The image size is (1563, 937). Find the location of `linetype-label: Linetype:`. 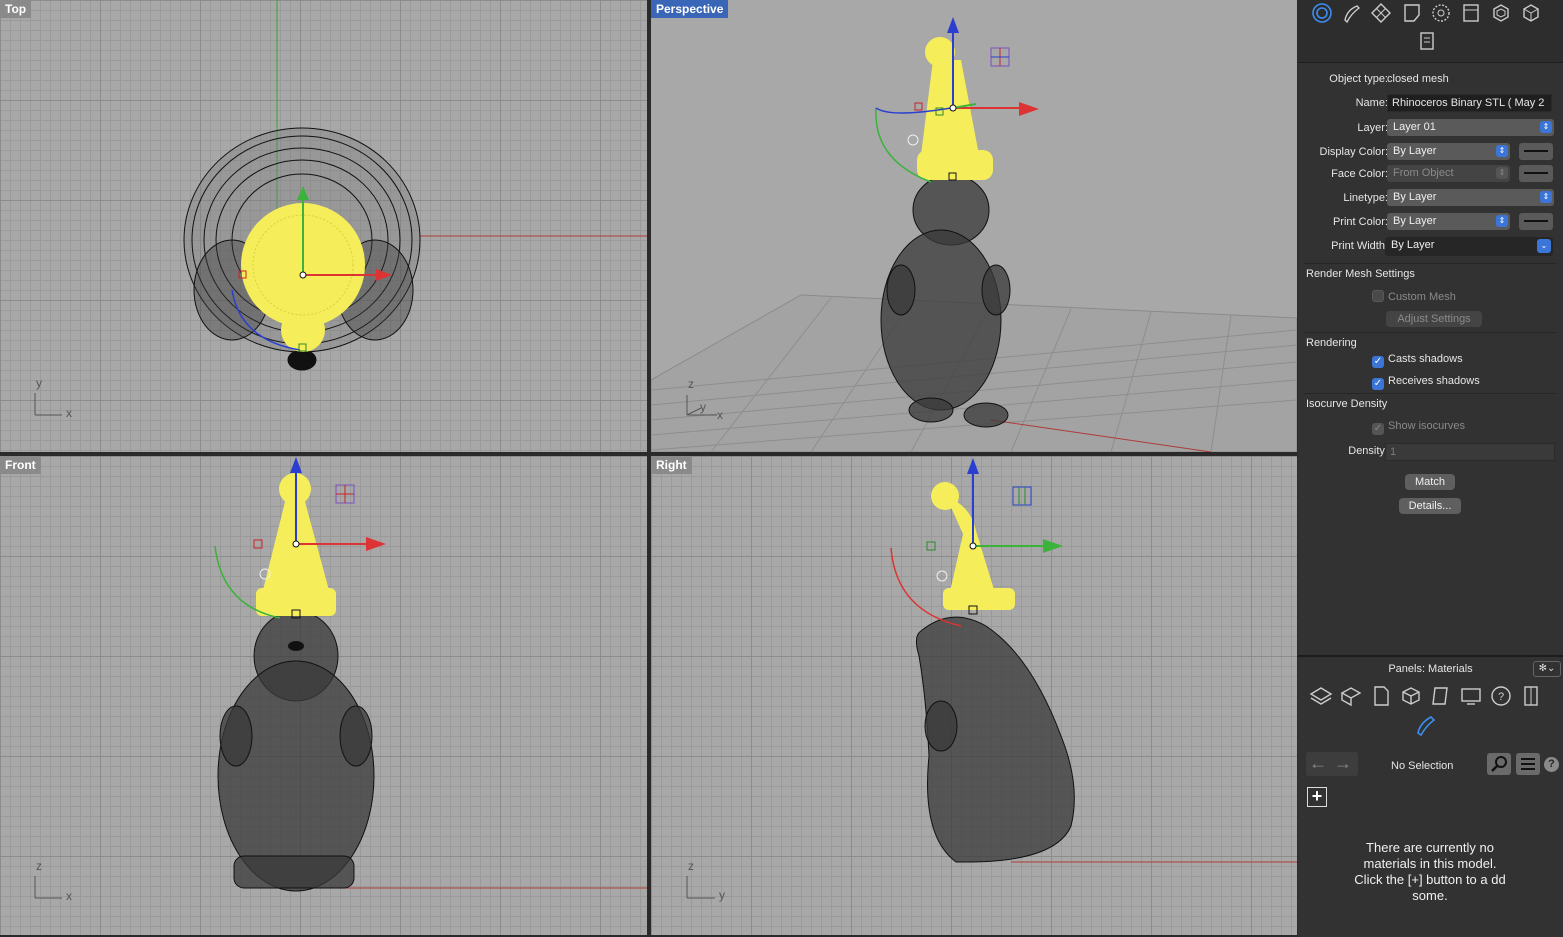

linetype-label: Linetype: is located at coordinates (1365, 198).